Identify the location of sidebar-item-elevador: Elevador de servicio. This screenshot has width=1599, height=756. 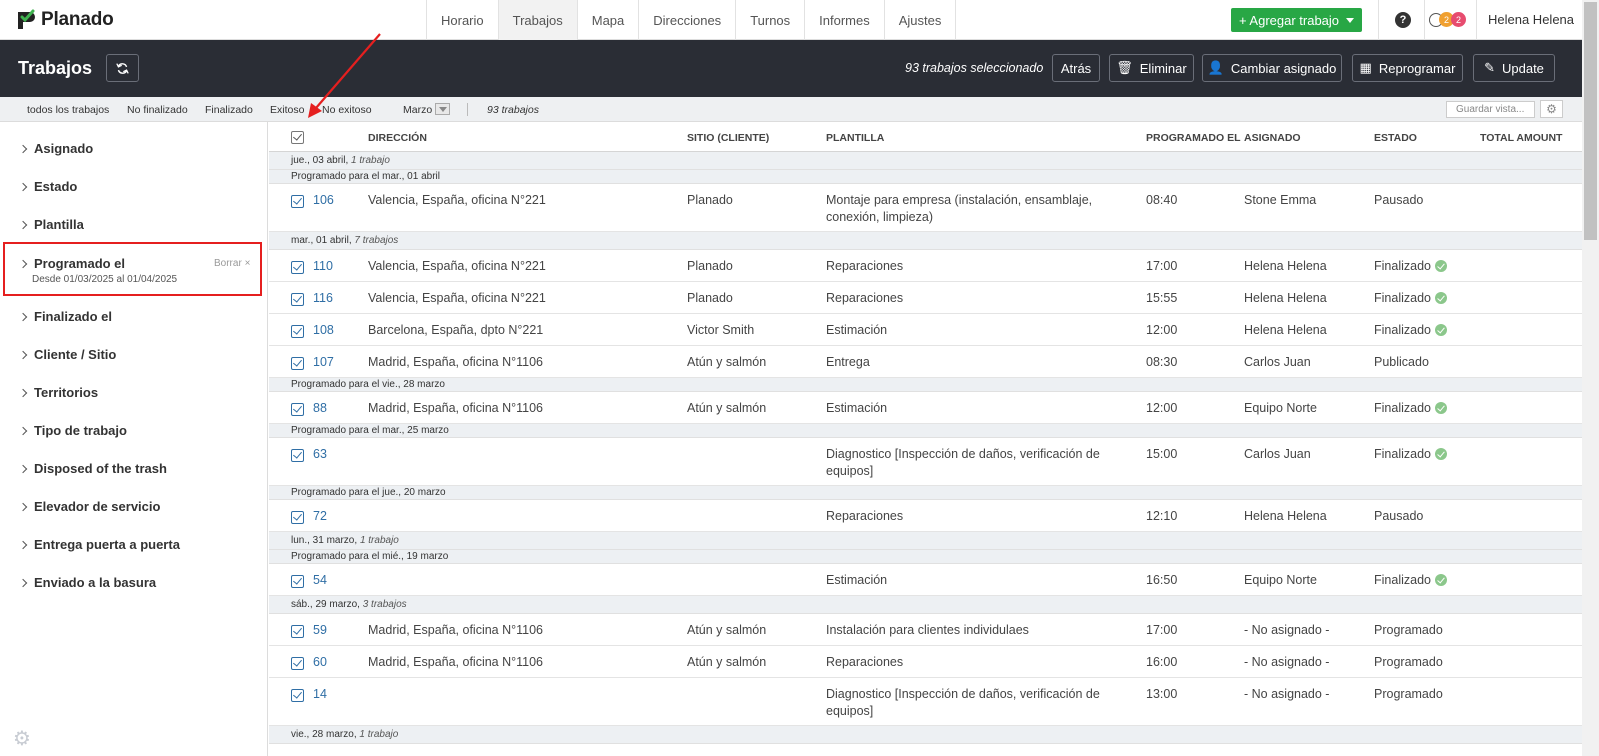
(89, 506).